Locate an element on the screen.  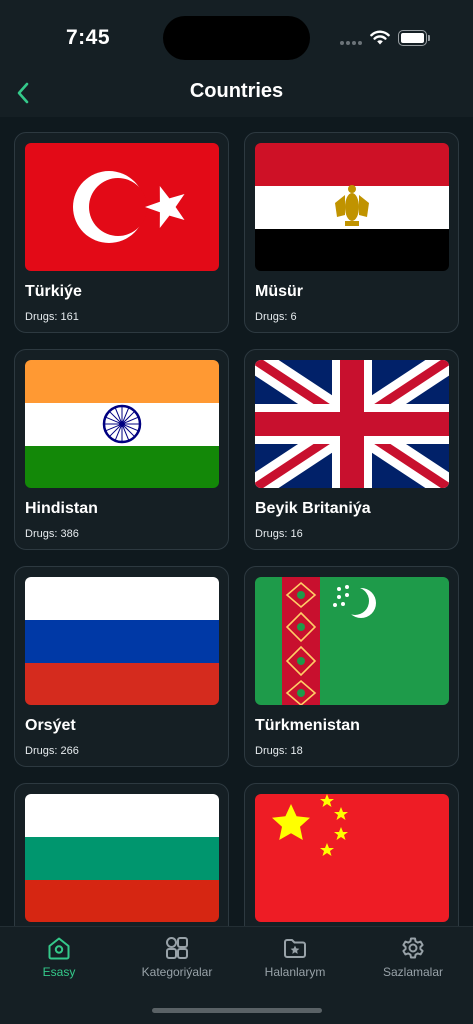
tab-label: Esasy is located at coordinates (59, 972).